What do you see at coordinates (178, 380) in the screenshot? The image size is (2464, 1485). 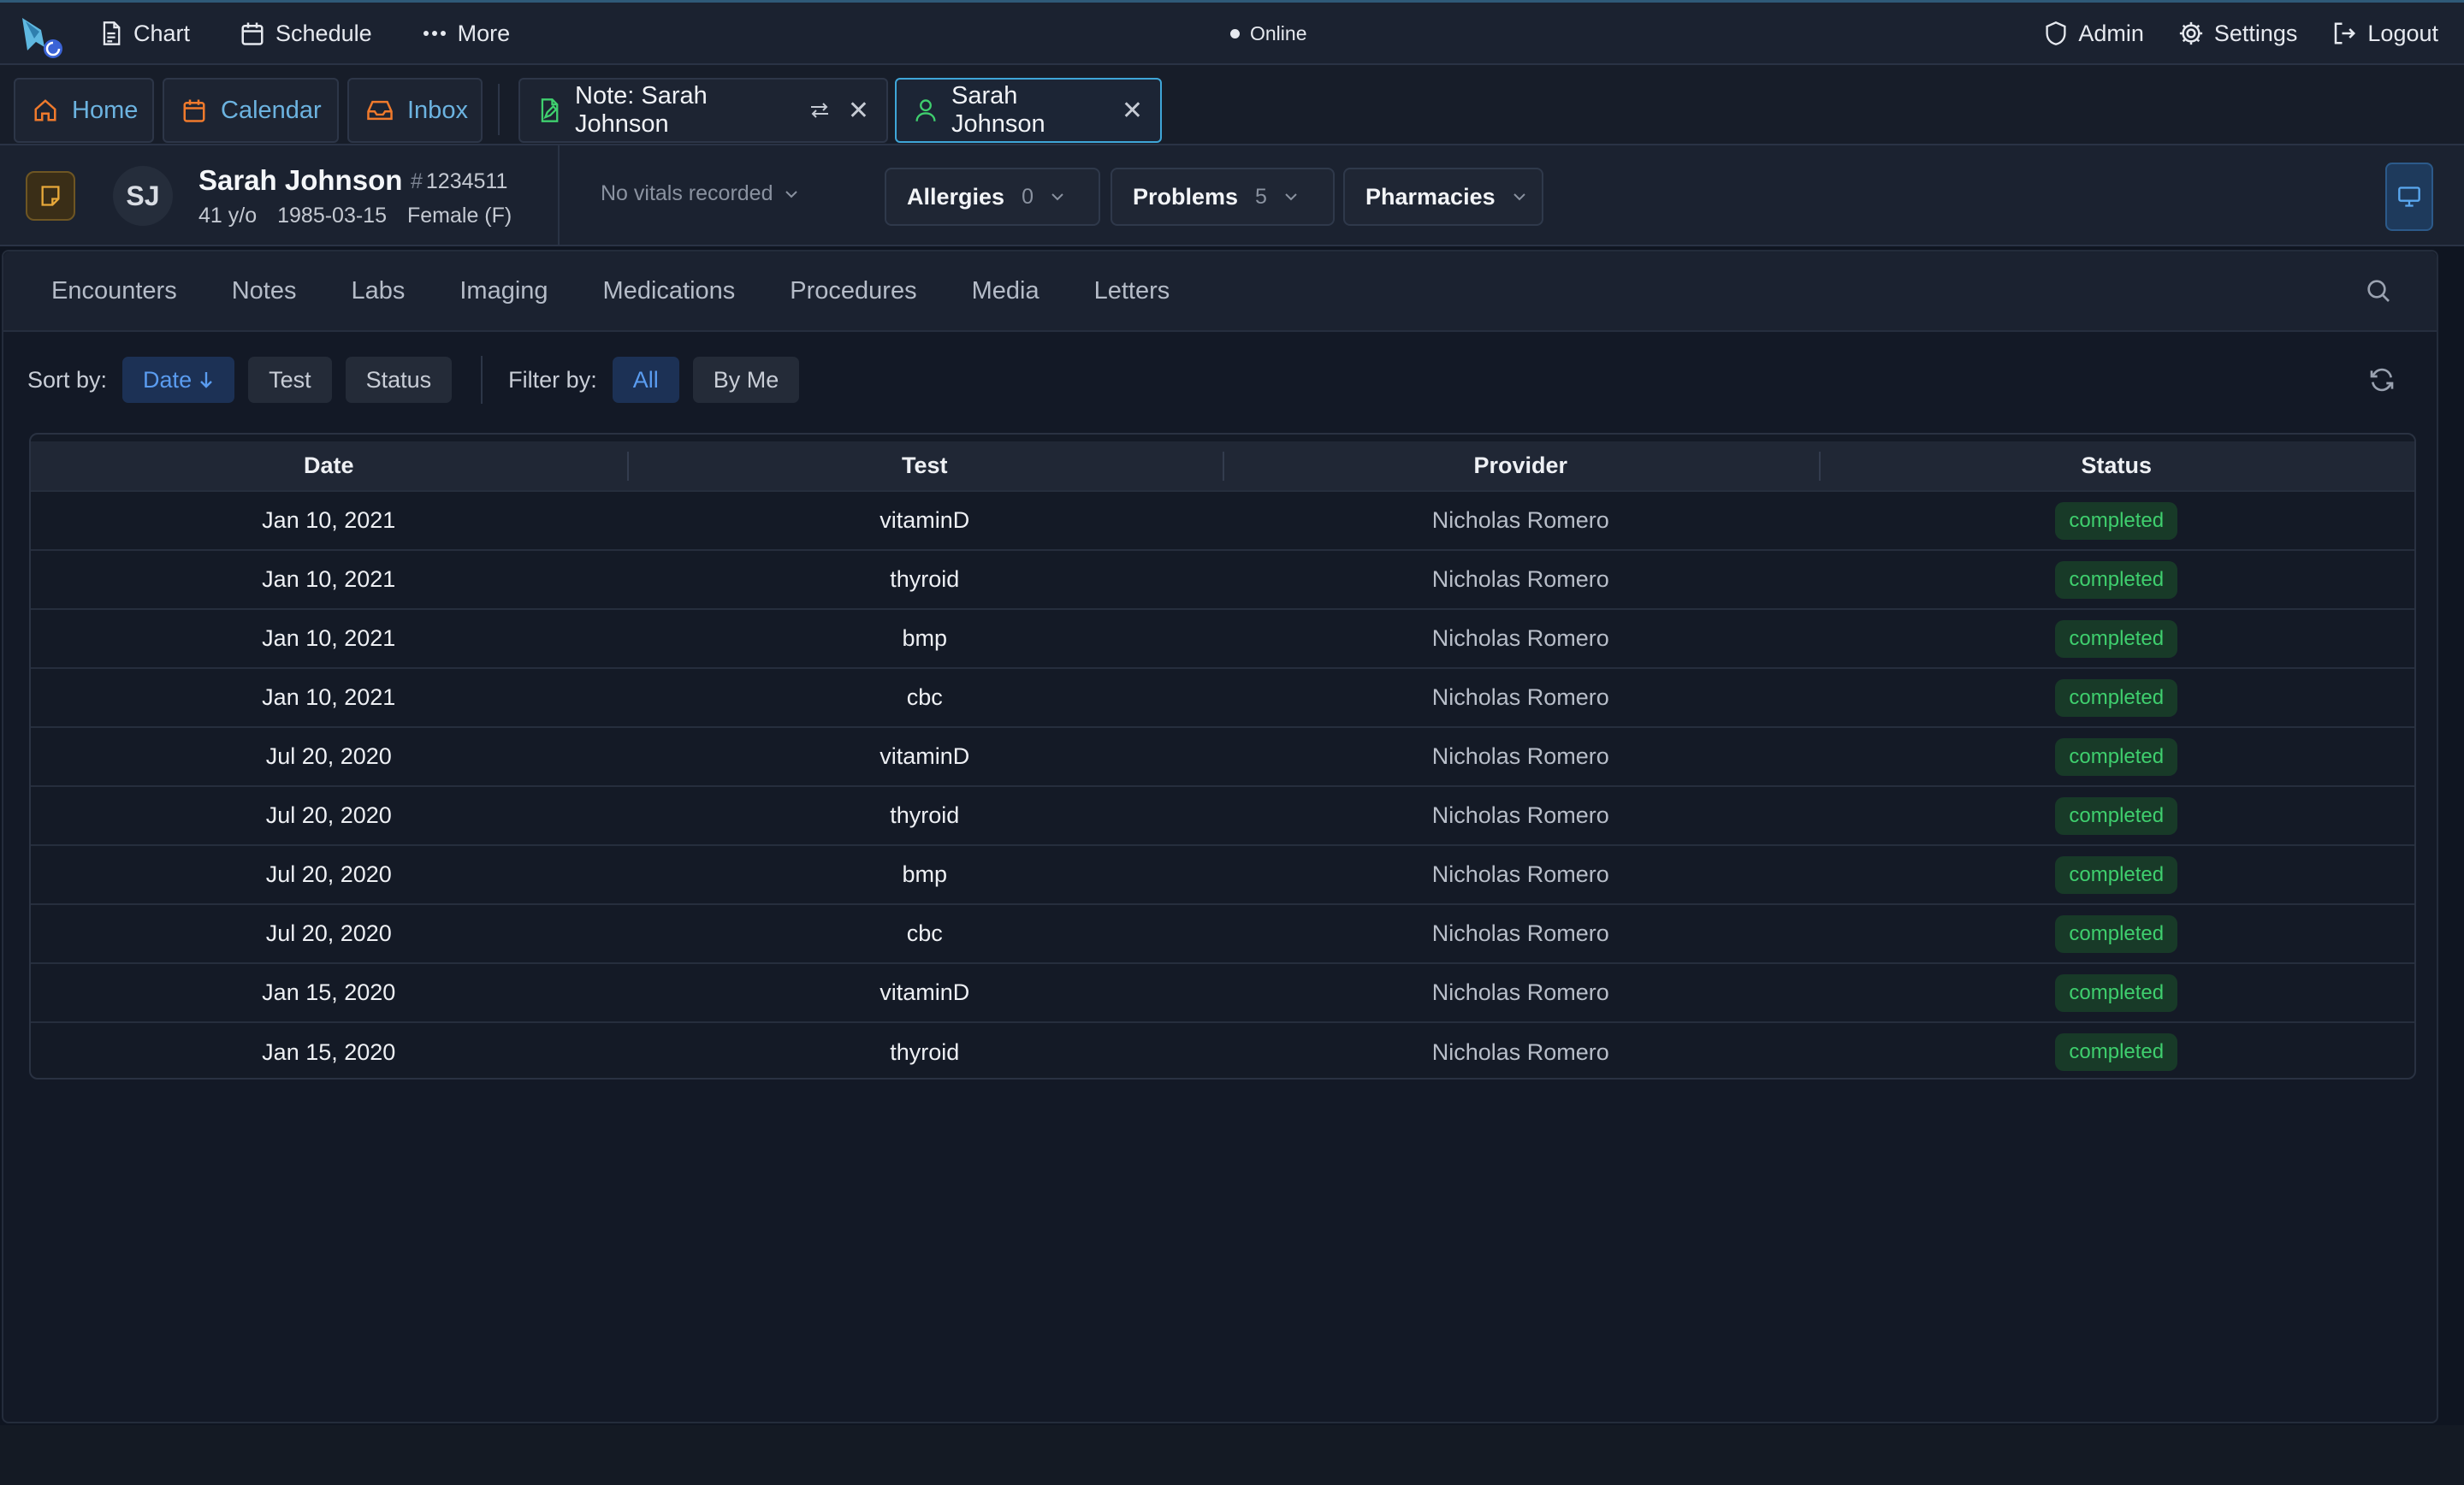 I see `sort-date-button: Date` at bounding box center [178, 380].